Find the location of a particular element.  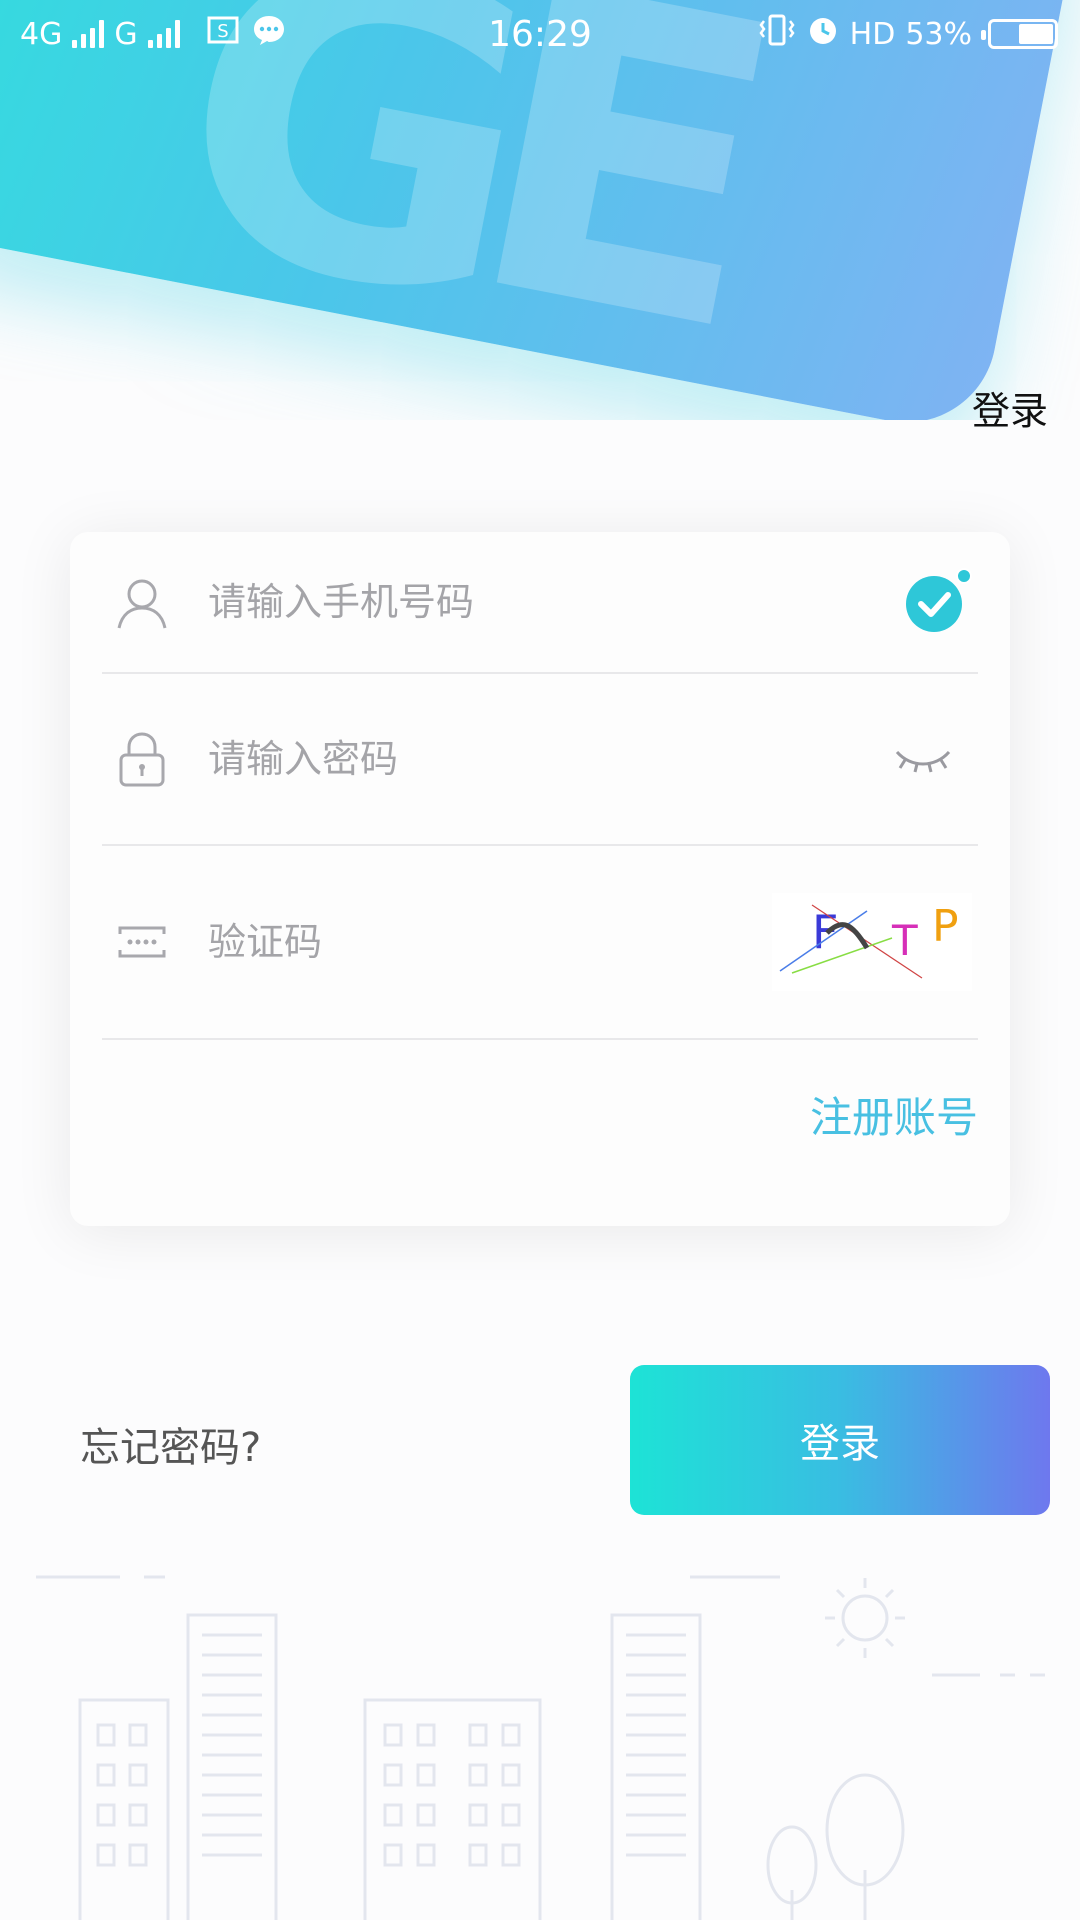

user-icon is located at coordinates (142, 602).